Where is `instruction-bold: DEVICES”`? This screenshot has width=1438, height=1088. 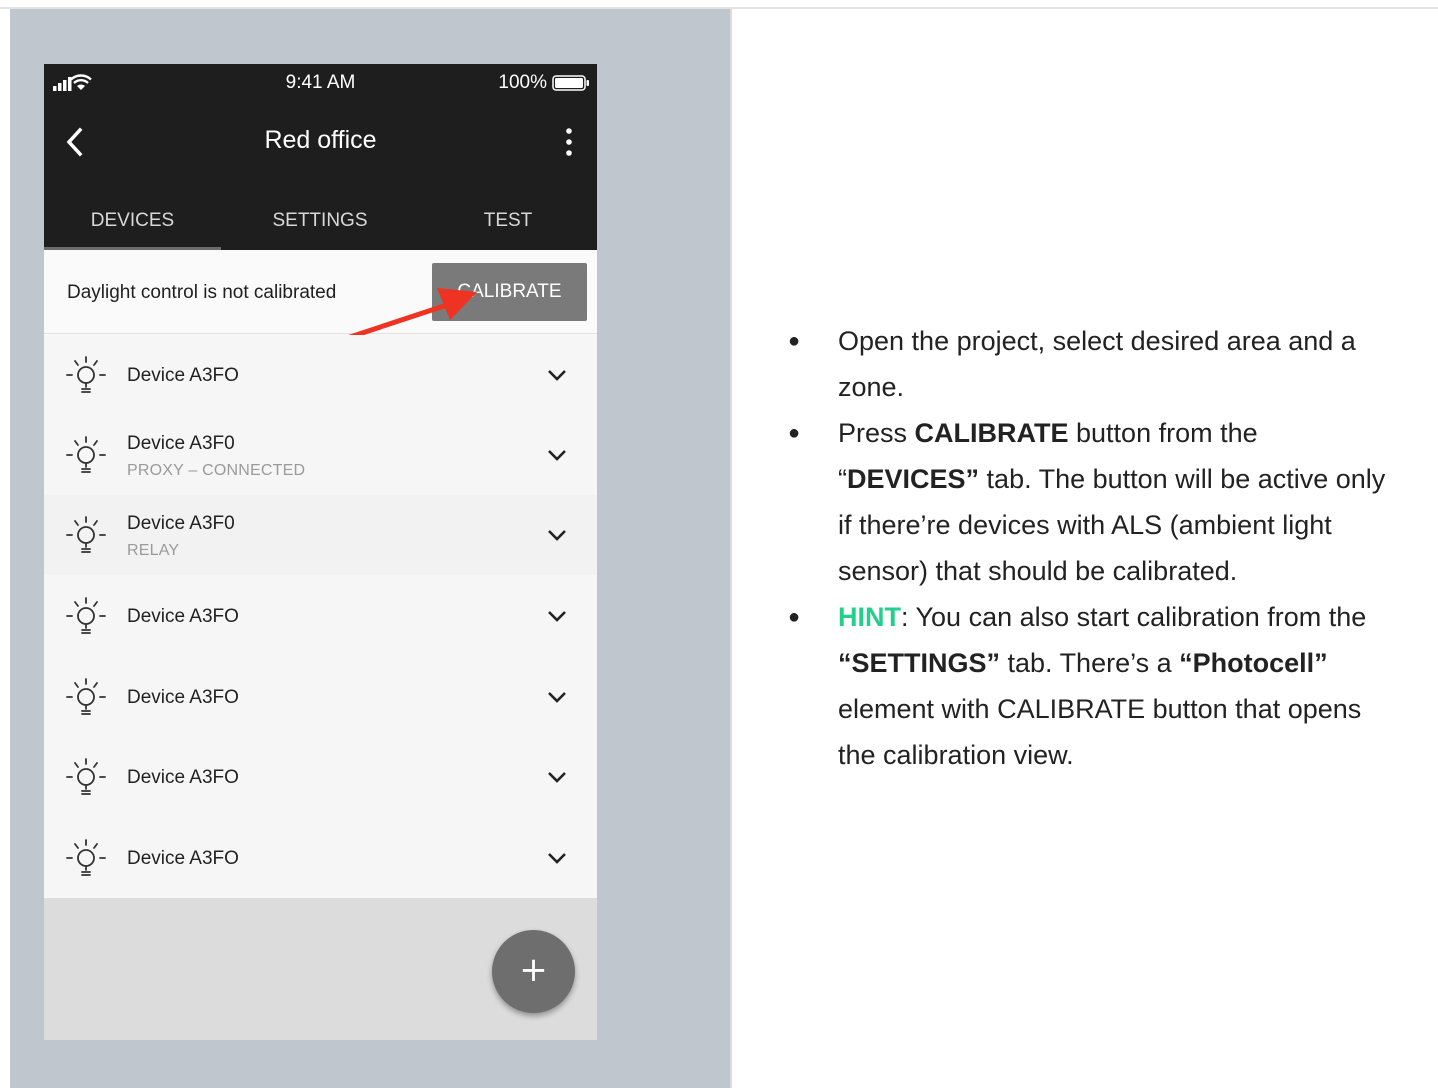
instruction-bold: DEVICES” is located at coordinates (913, 479).